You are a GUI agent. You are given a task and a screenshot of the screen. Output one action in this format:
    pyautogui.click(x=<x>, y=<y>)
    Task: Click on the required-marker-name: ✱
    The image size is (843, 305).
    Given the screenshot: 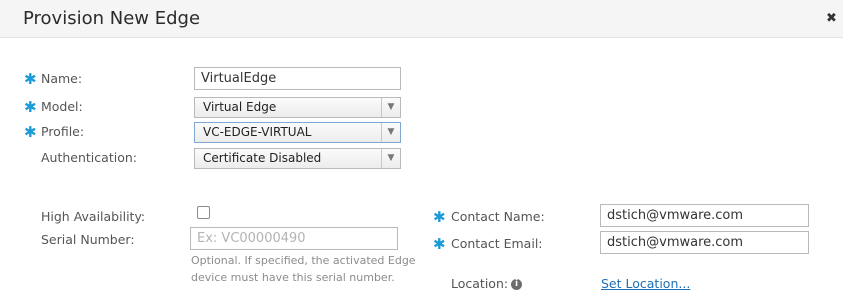 What is the action you would take?
    pyautogui.click(x=30, y=79)
    